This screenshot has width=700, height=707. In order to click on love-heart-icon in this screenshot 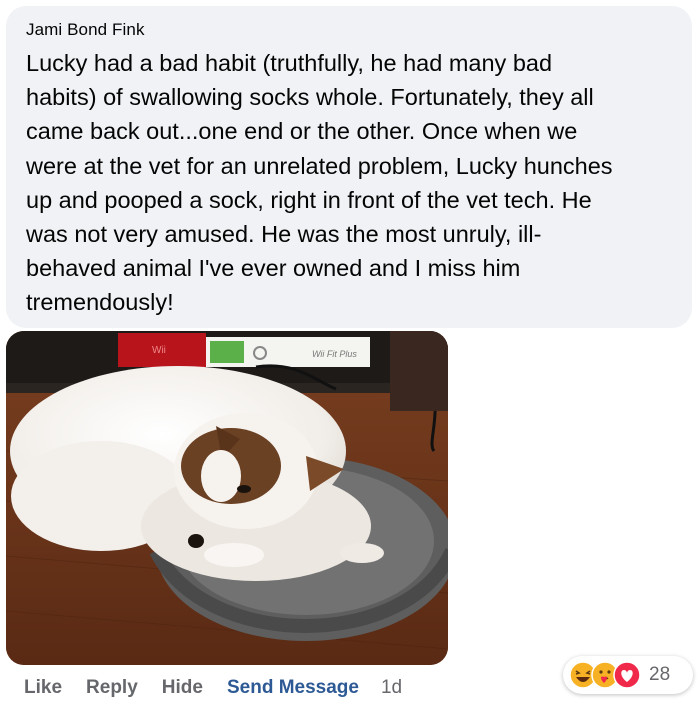, I will do `click(627, 675)`.